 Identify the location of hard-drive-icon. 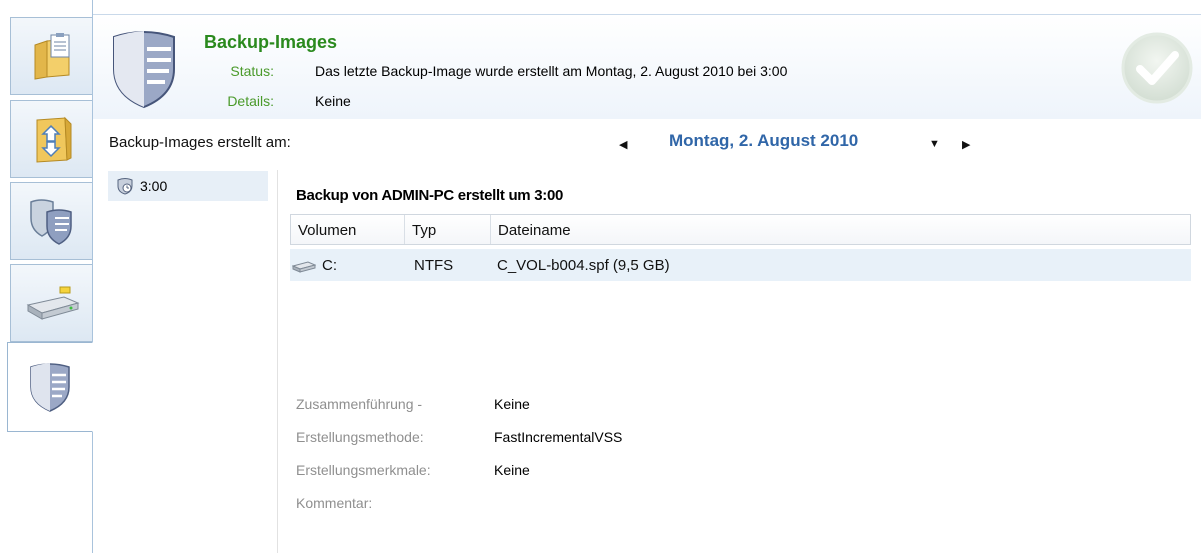
(53, 303).